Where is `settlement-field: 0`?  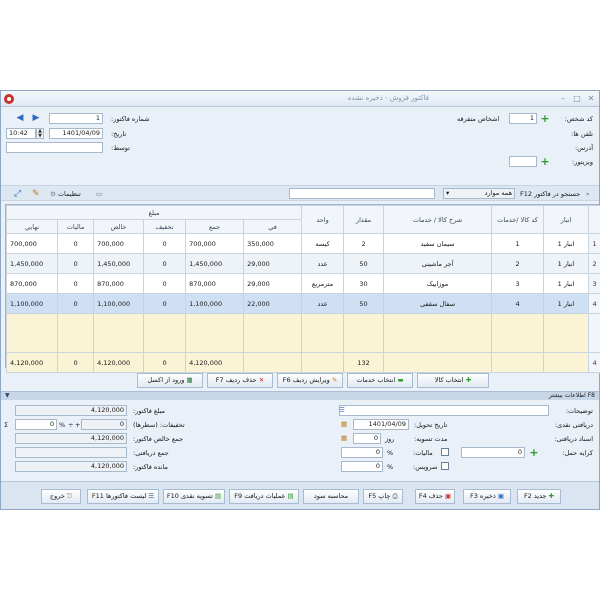 settlement-field: 0 is located at coordinates (367, 438).